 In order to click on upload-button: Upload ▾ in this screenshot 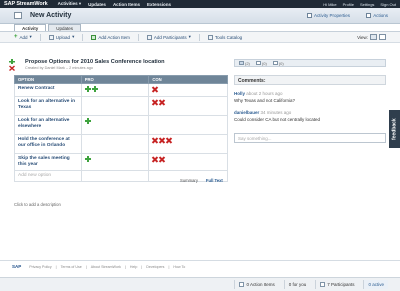, I will do `click(61, 37)`.